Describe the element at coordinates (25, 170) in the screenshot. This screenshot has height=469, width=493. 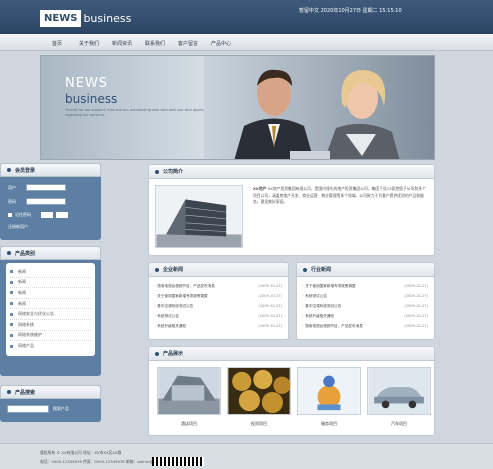
I see `login-title: 会员登录` at that location.